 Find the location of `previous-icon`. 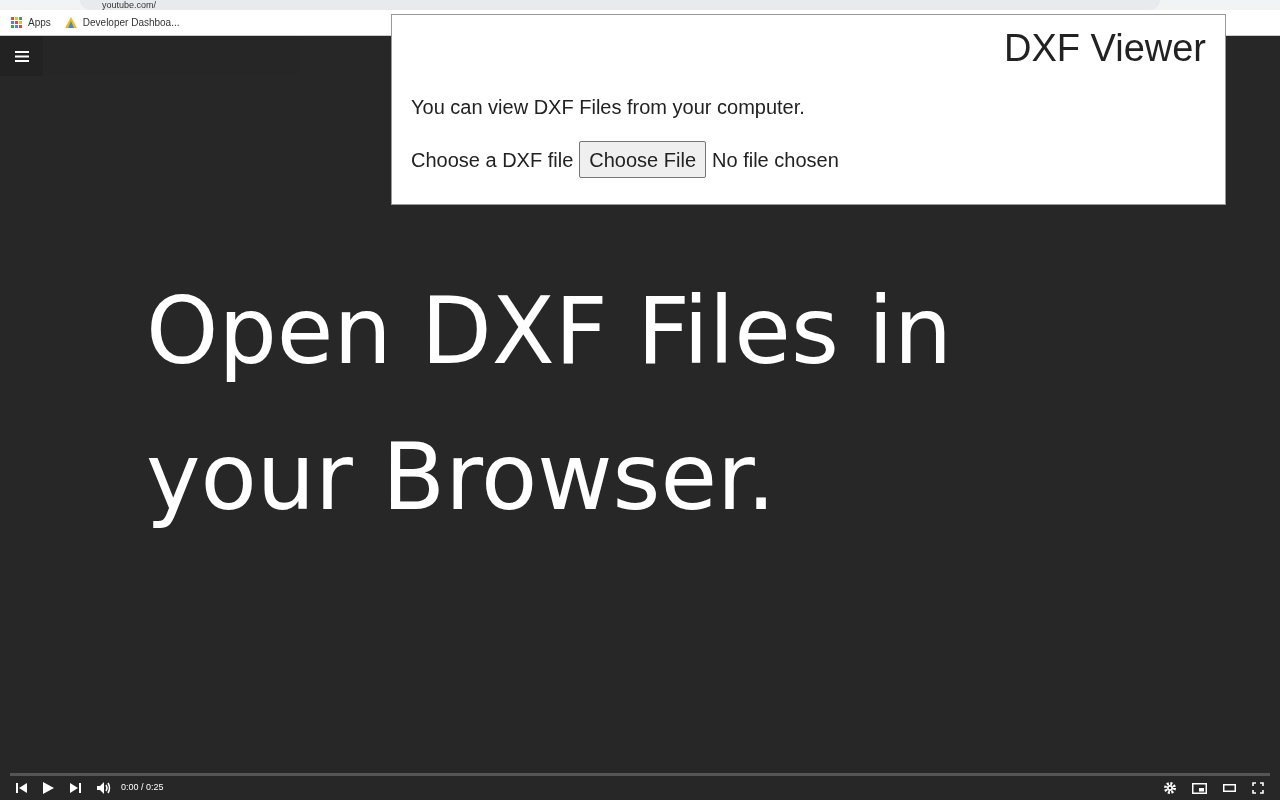

previous-icon is located at coordinates (21, 788).